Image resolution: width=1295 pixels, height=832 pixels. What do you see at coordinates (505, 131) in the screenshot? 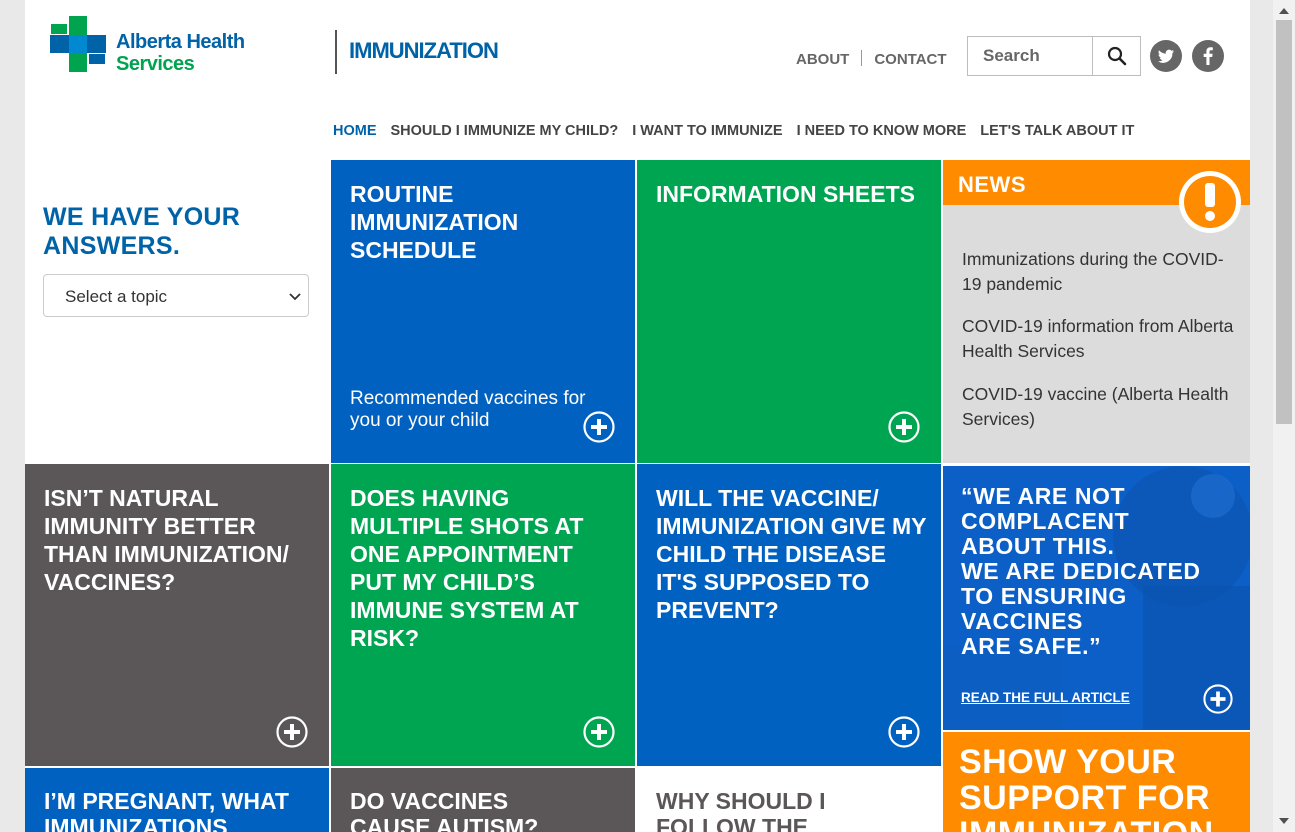
I see `nav-should-i-immunize: SHOULD I IMMUNIZE MY CHILD?` at bounding box center [505, 131].